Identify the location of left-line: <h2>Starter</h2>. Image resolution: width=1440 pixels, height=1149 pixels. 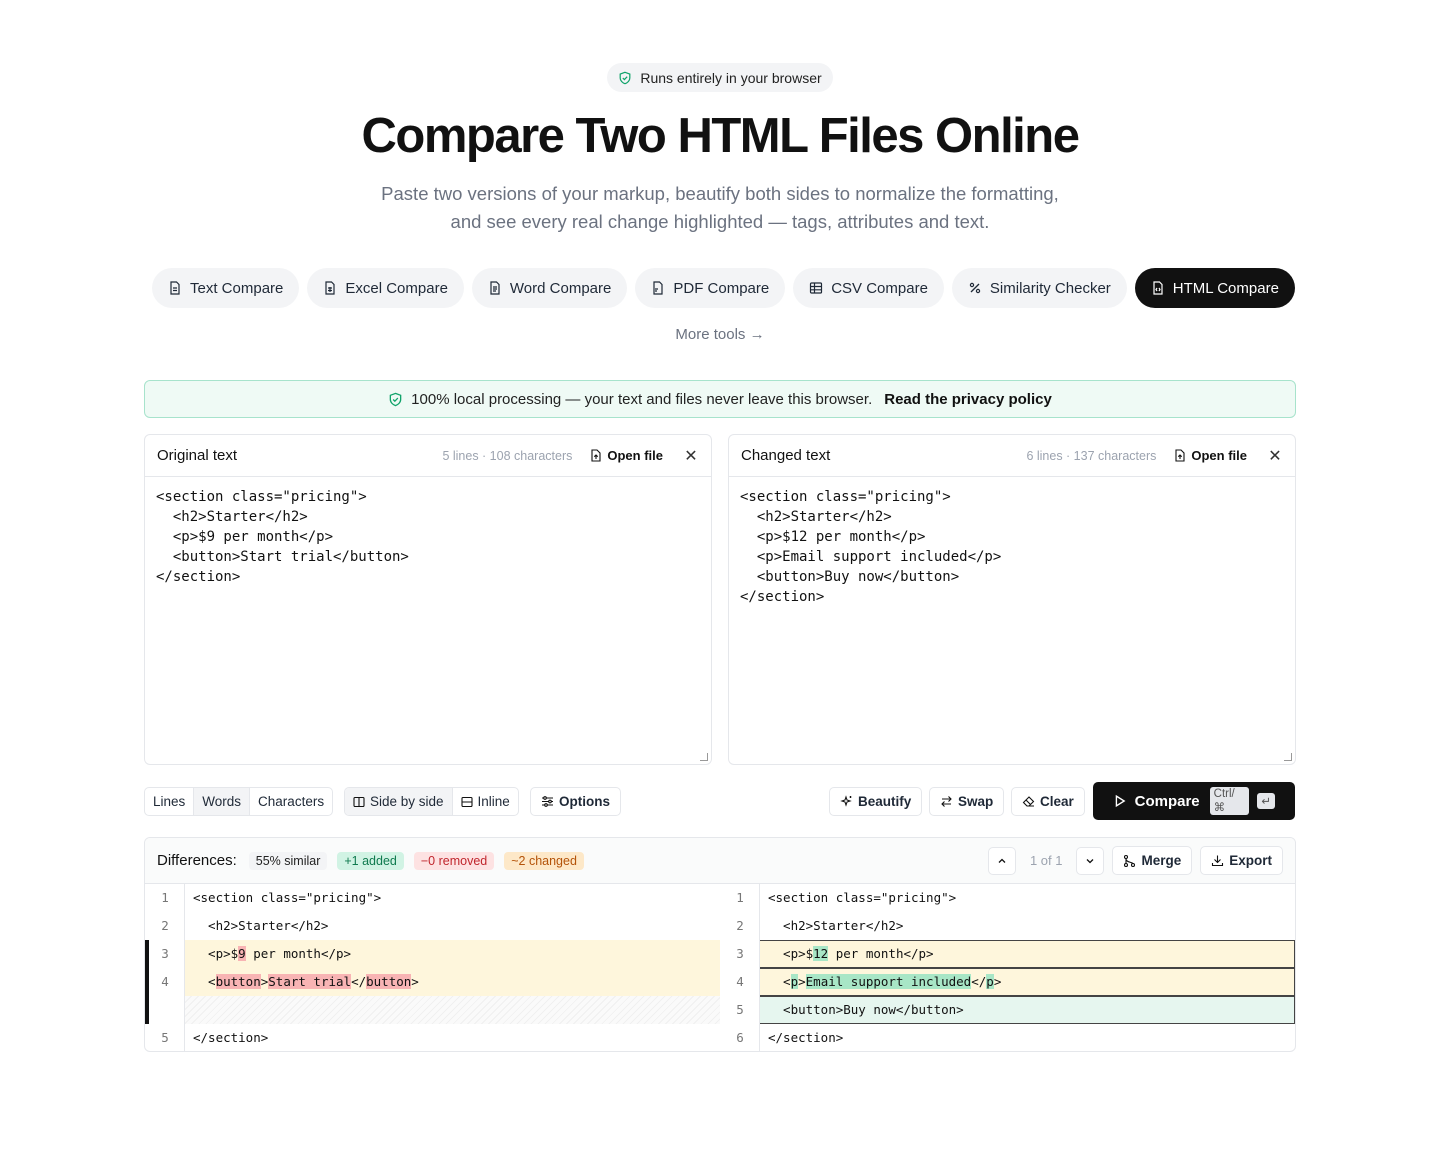
(261, 925).